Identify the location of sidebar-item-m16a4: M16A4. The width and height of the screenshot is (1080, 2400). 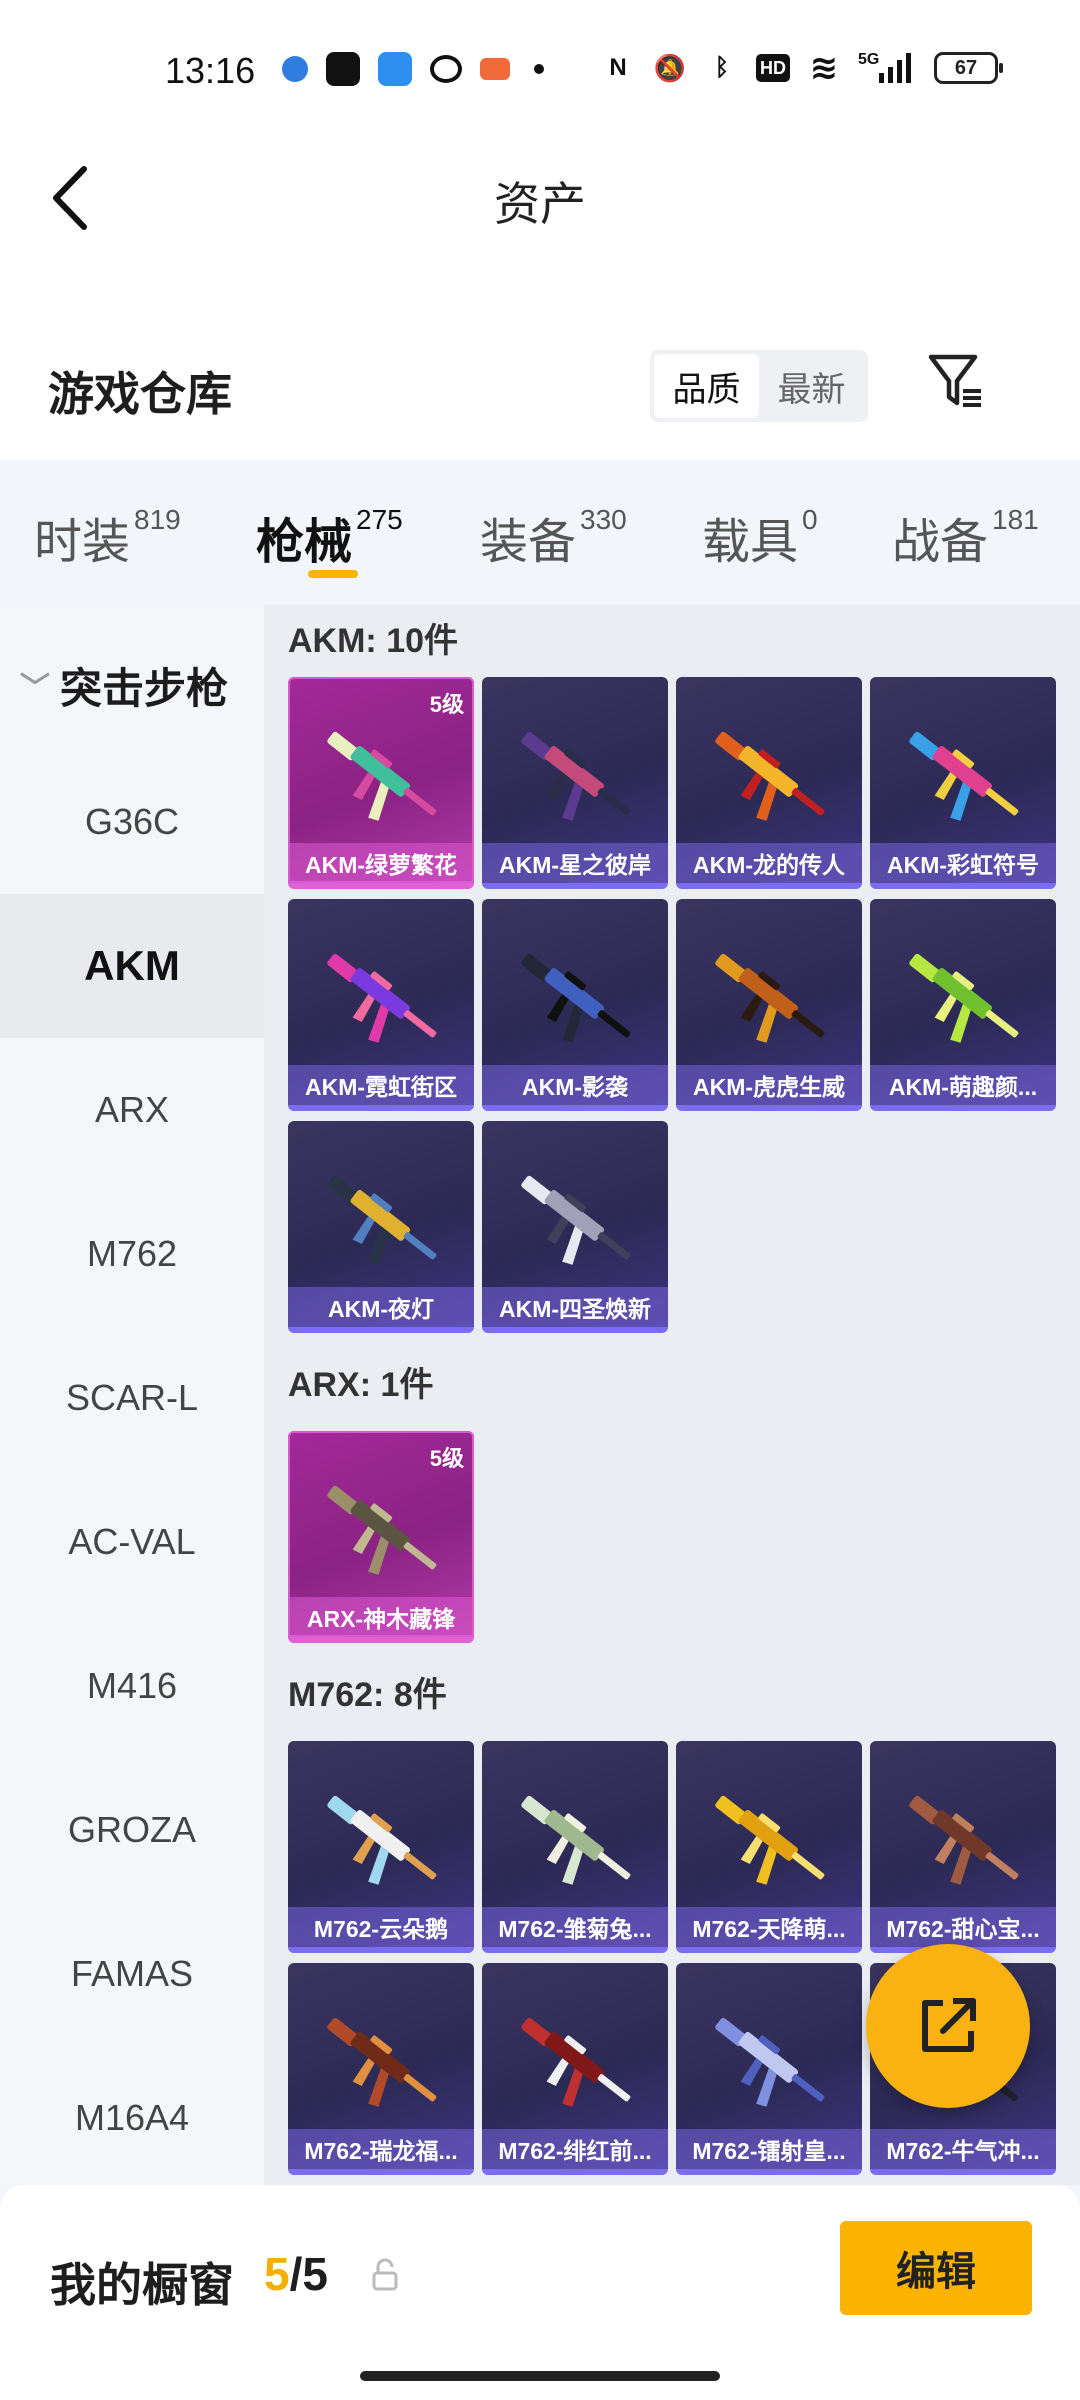
(132, 2115).